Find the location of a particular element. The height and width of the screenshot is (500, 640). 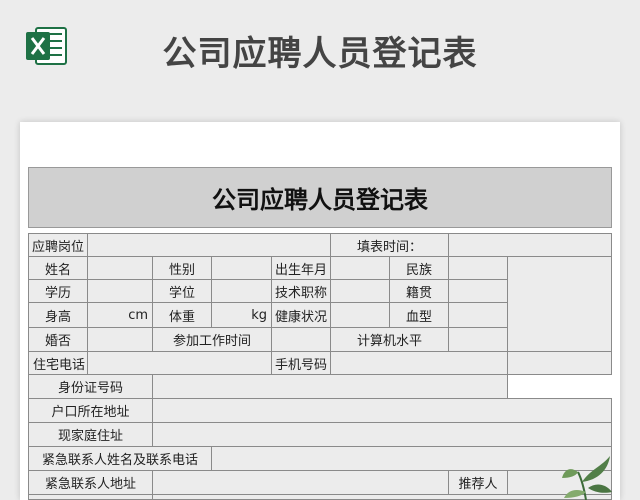

input-emergency-addr is located at coordinates (300, 482).